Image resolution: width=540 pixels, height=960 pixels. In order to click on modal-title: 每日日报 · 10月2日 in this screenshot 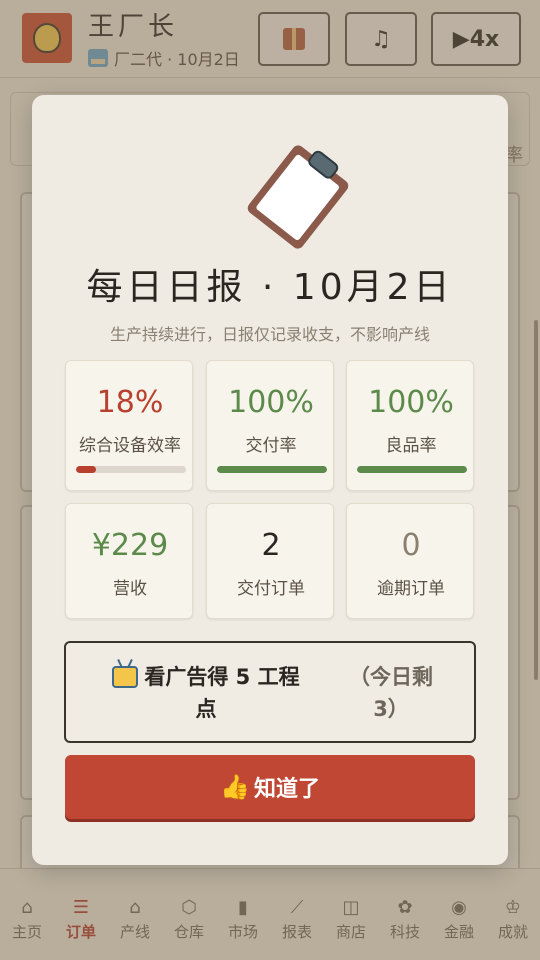, I will do `click(270, 287)`.